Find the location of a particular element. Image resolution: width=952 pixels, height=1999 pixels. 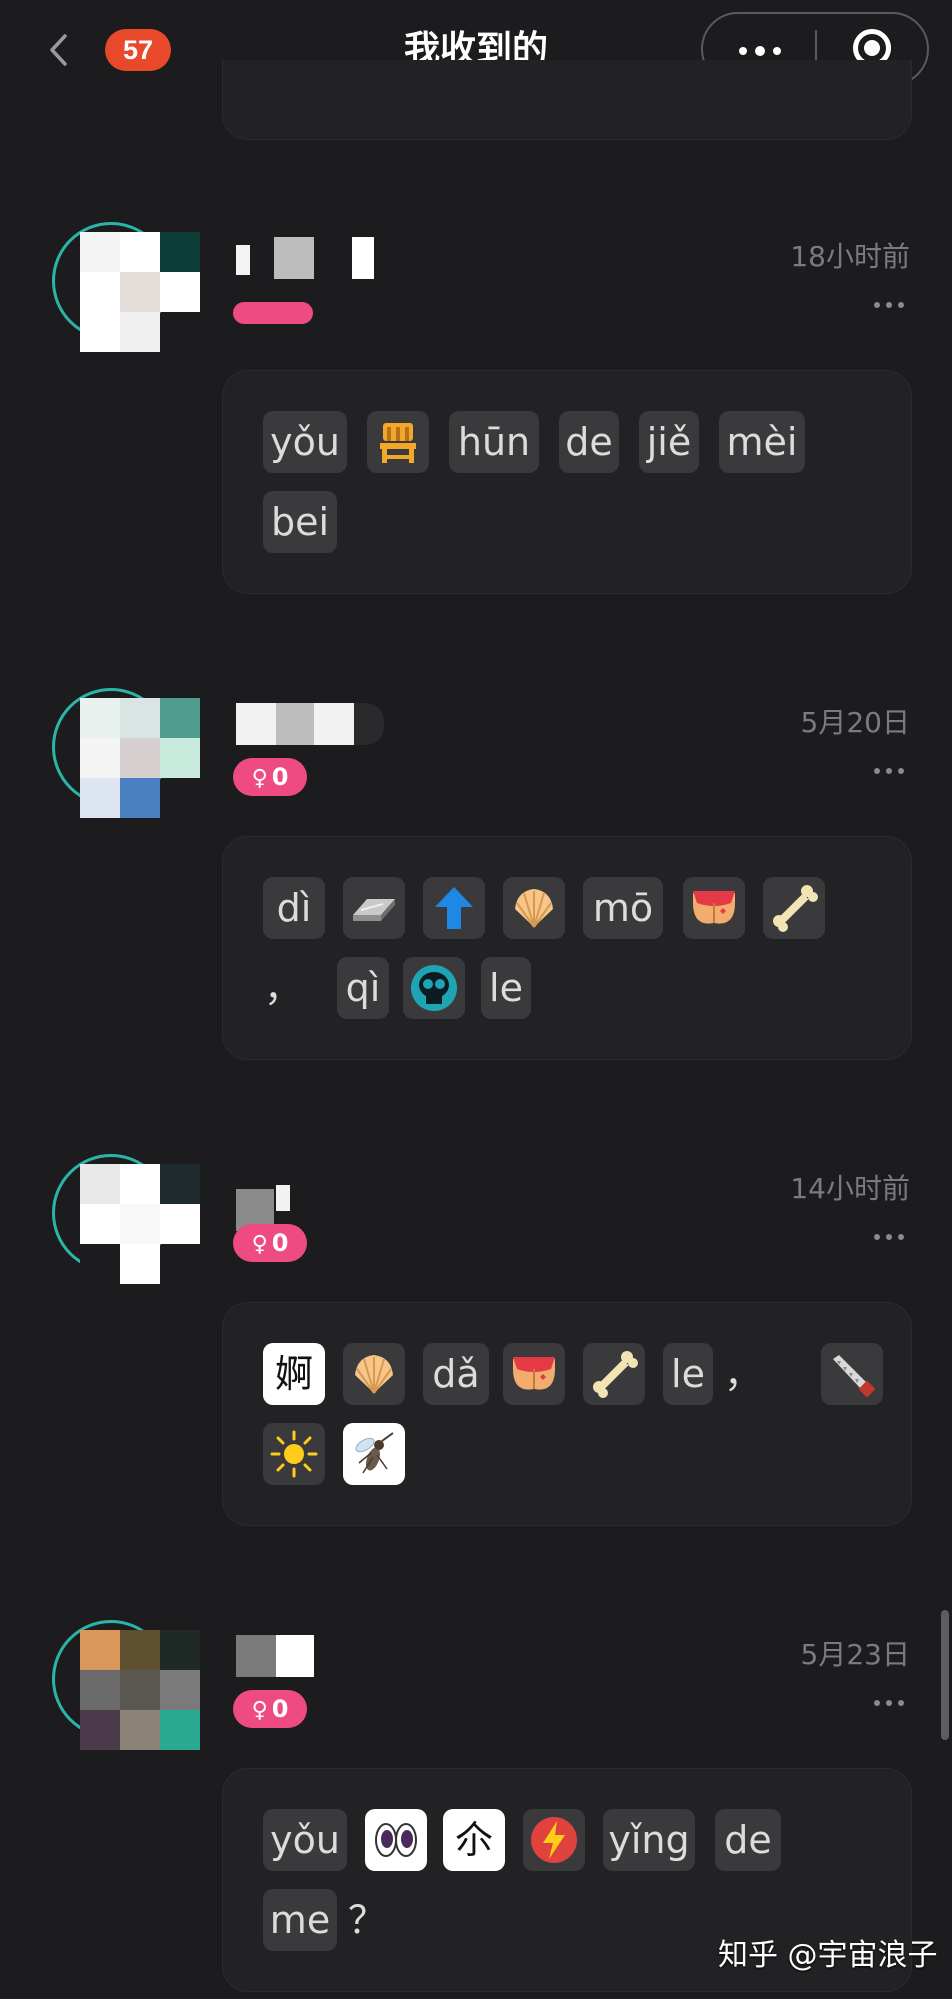

comment-card: 婀 dǎ le ， is located at coordinates (567, 1414).